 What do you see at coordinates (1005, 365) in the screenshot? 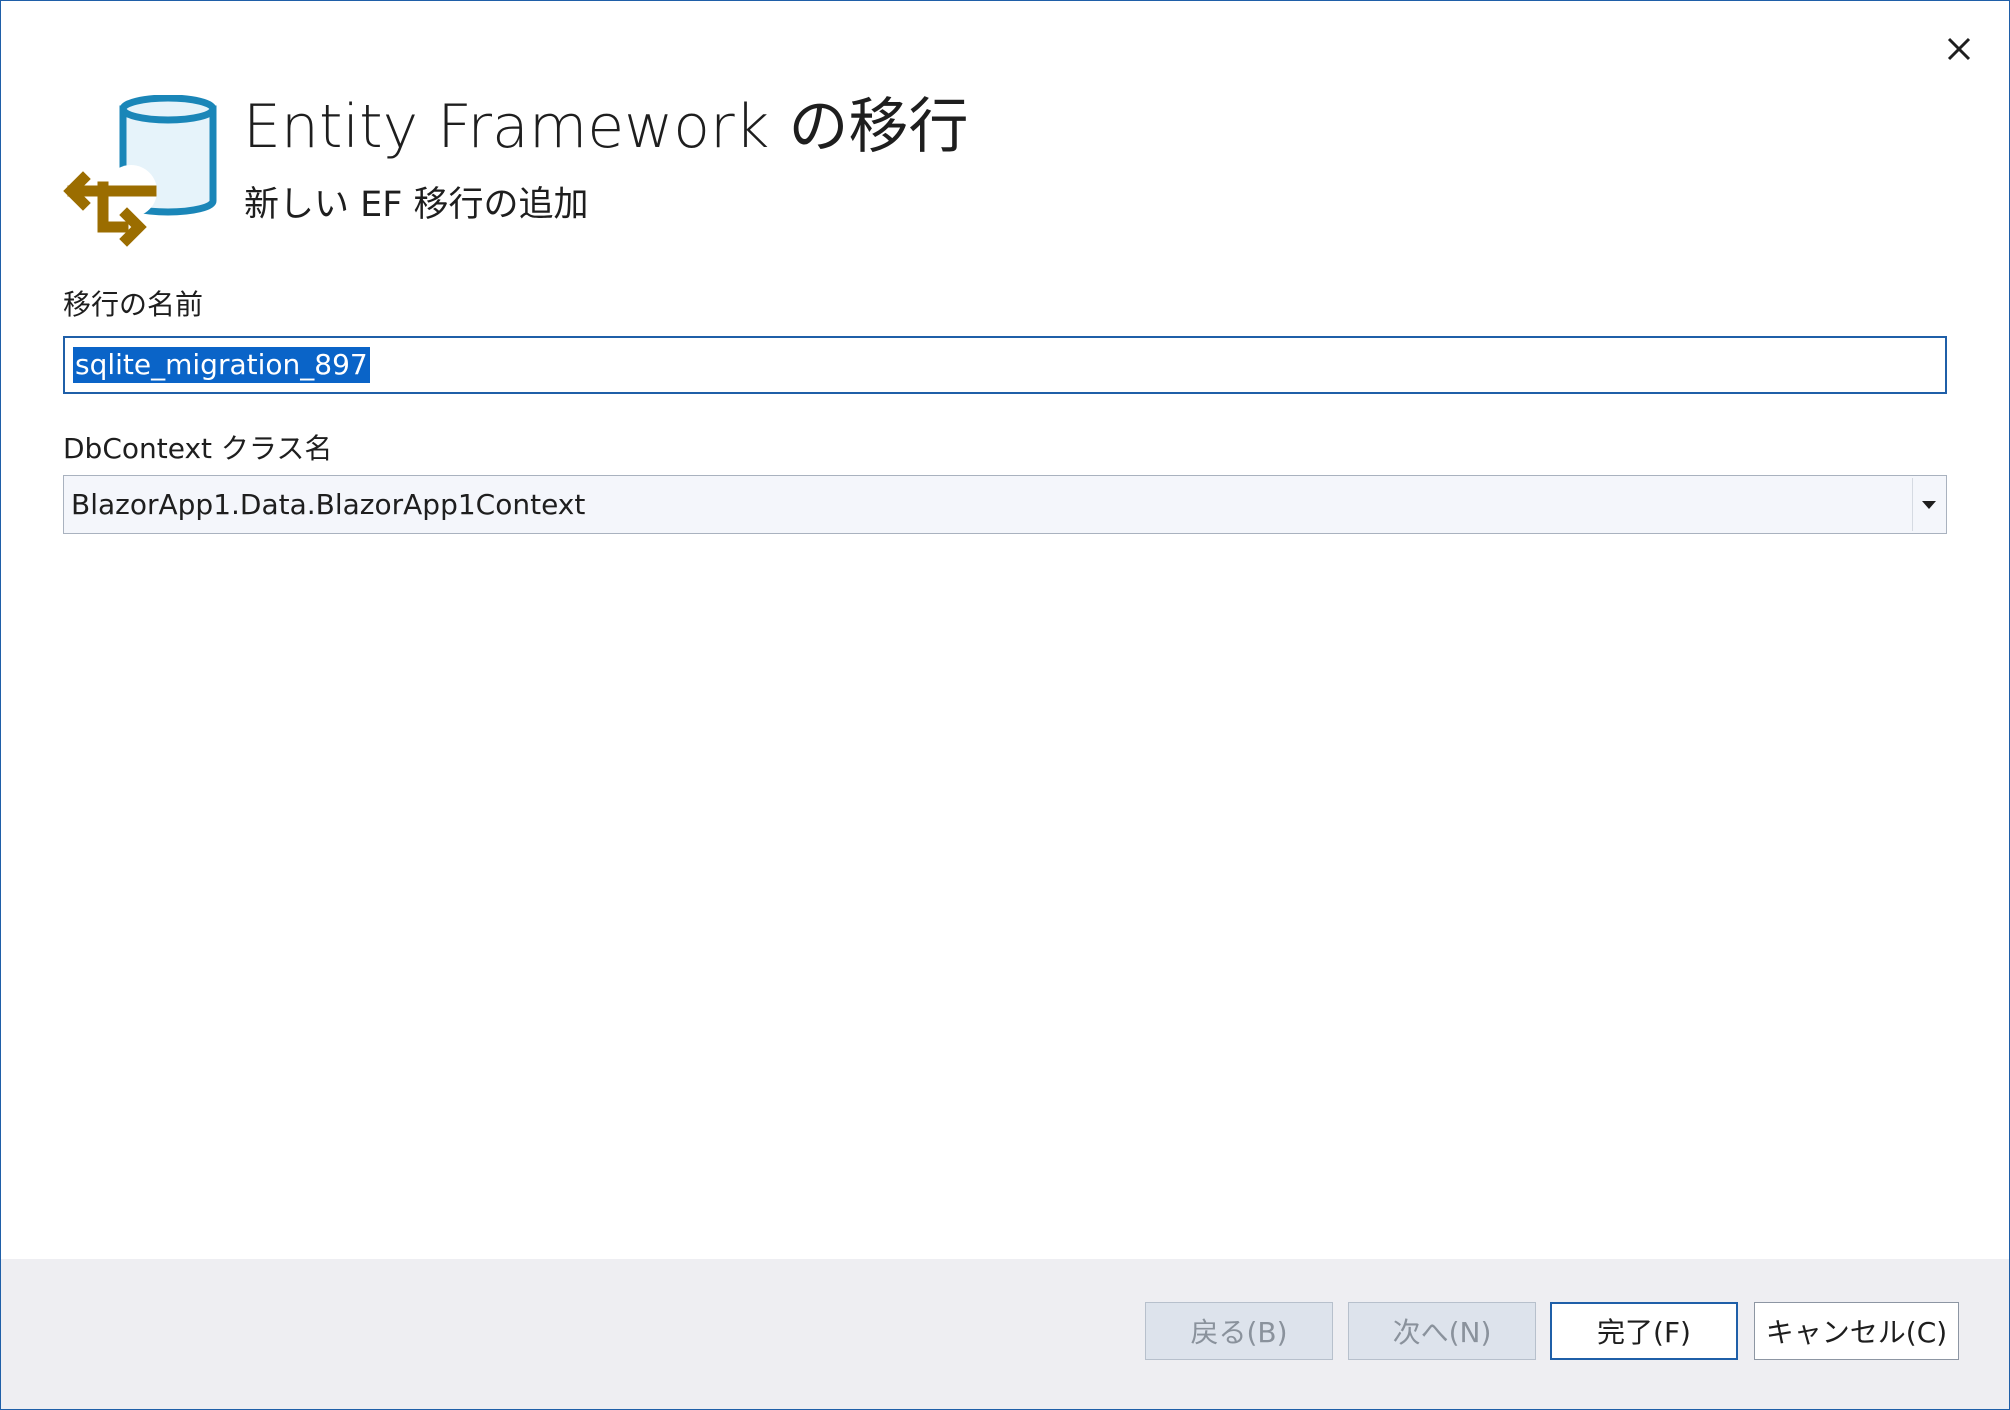
I see `migration-name-input: sqlite_migration_897` at bounding box center [1005, 365].